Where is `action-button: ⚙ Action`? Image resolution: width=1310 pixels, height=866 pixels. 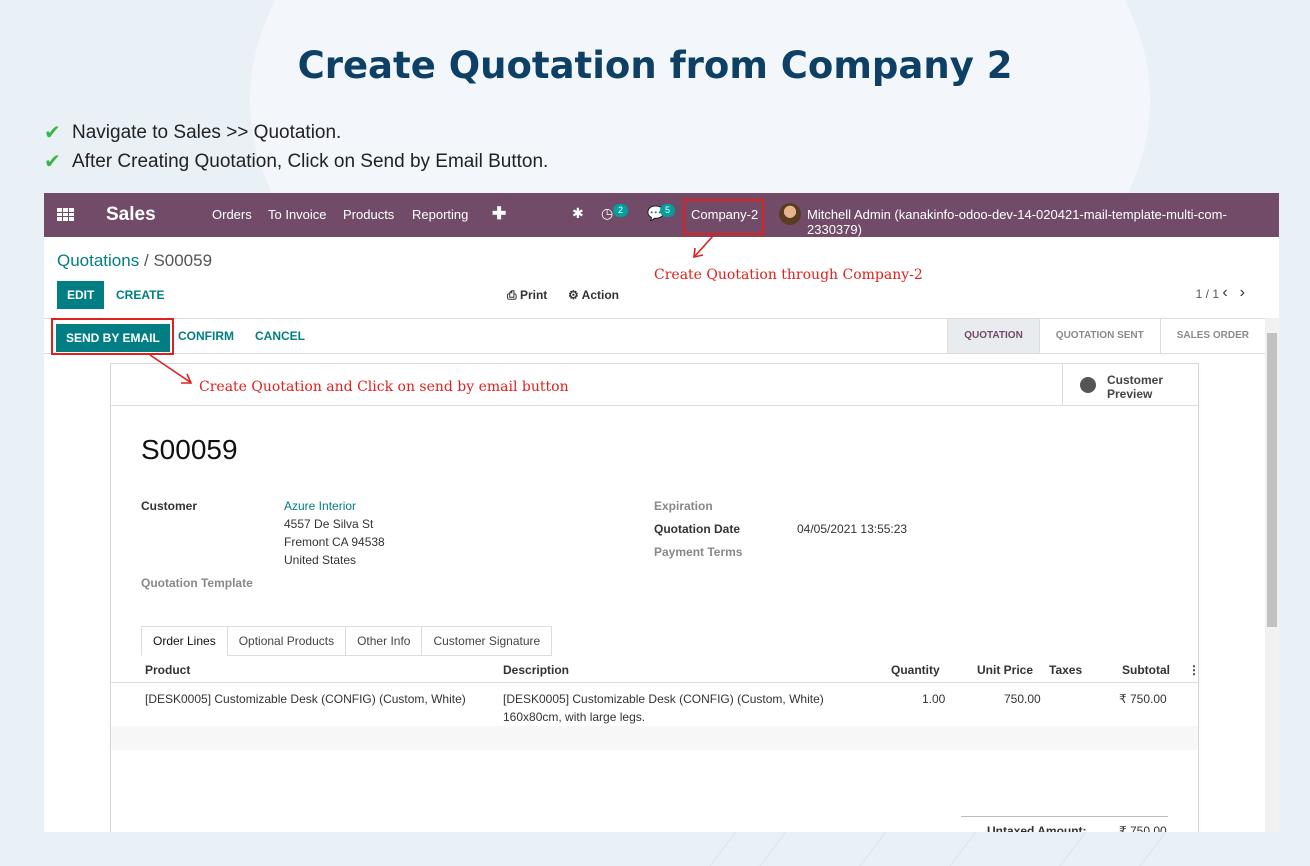
action-button: ⚙ Action is located at coordinates (593, 295).